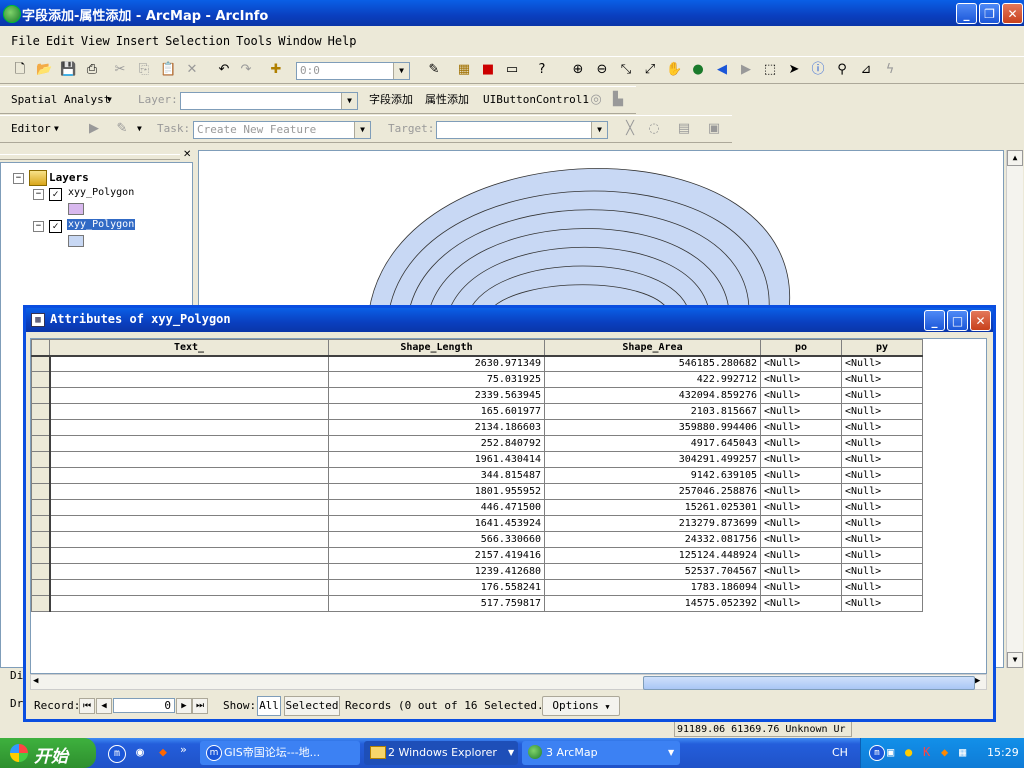 The height and width of the screenshot is (768, 1024). I want to click on menu-window: Window, so click(299, 41).